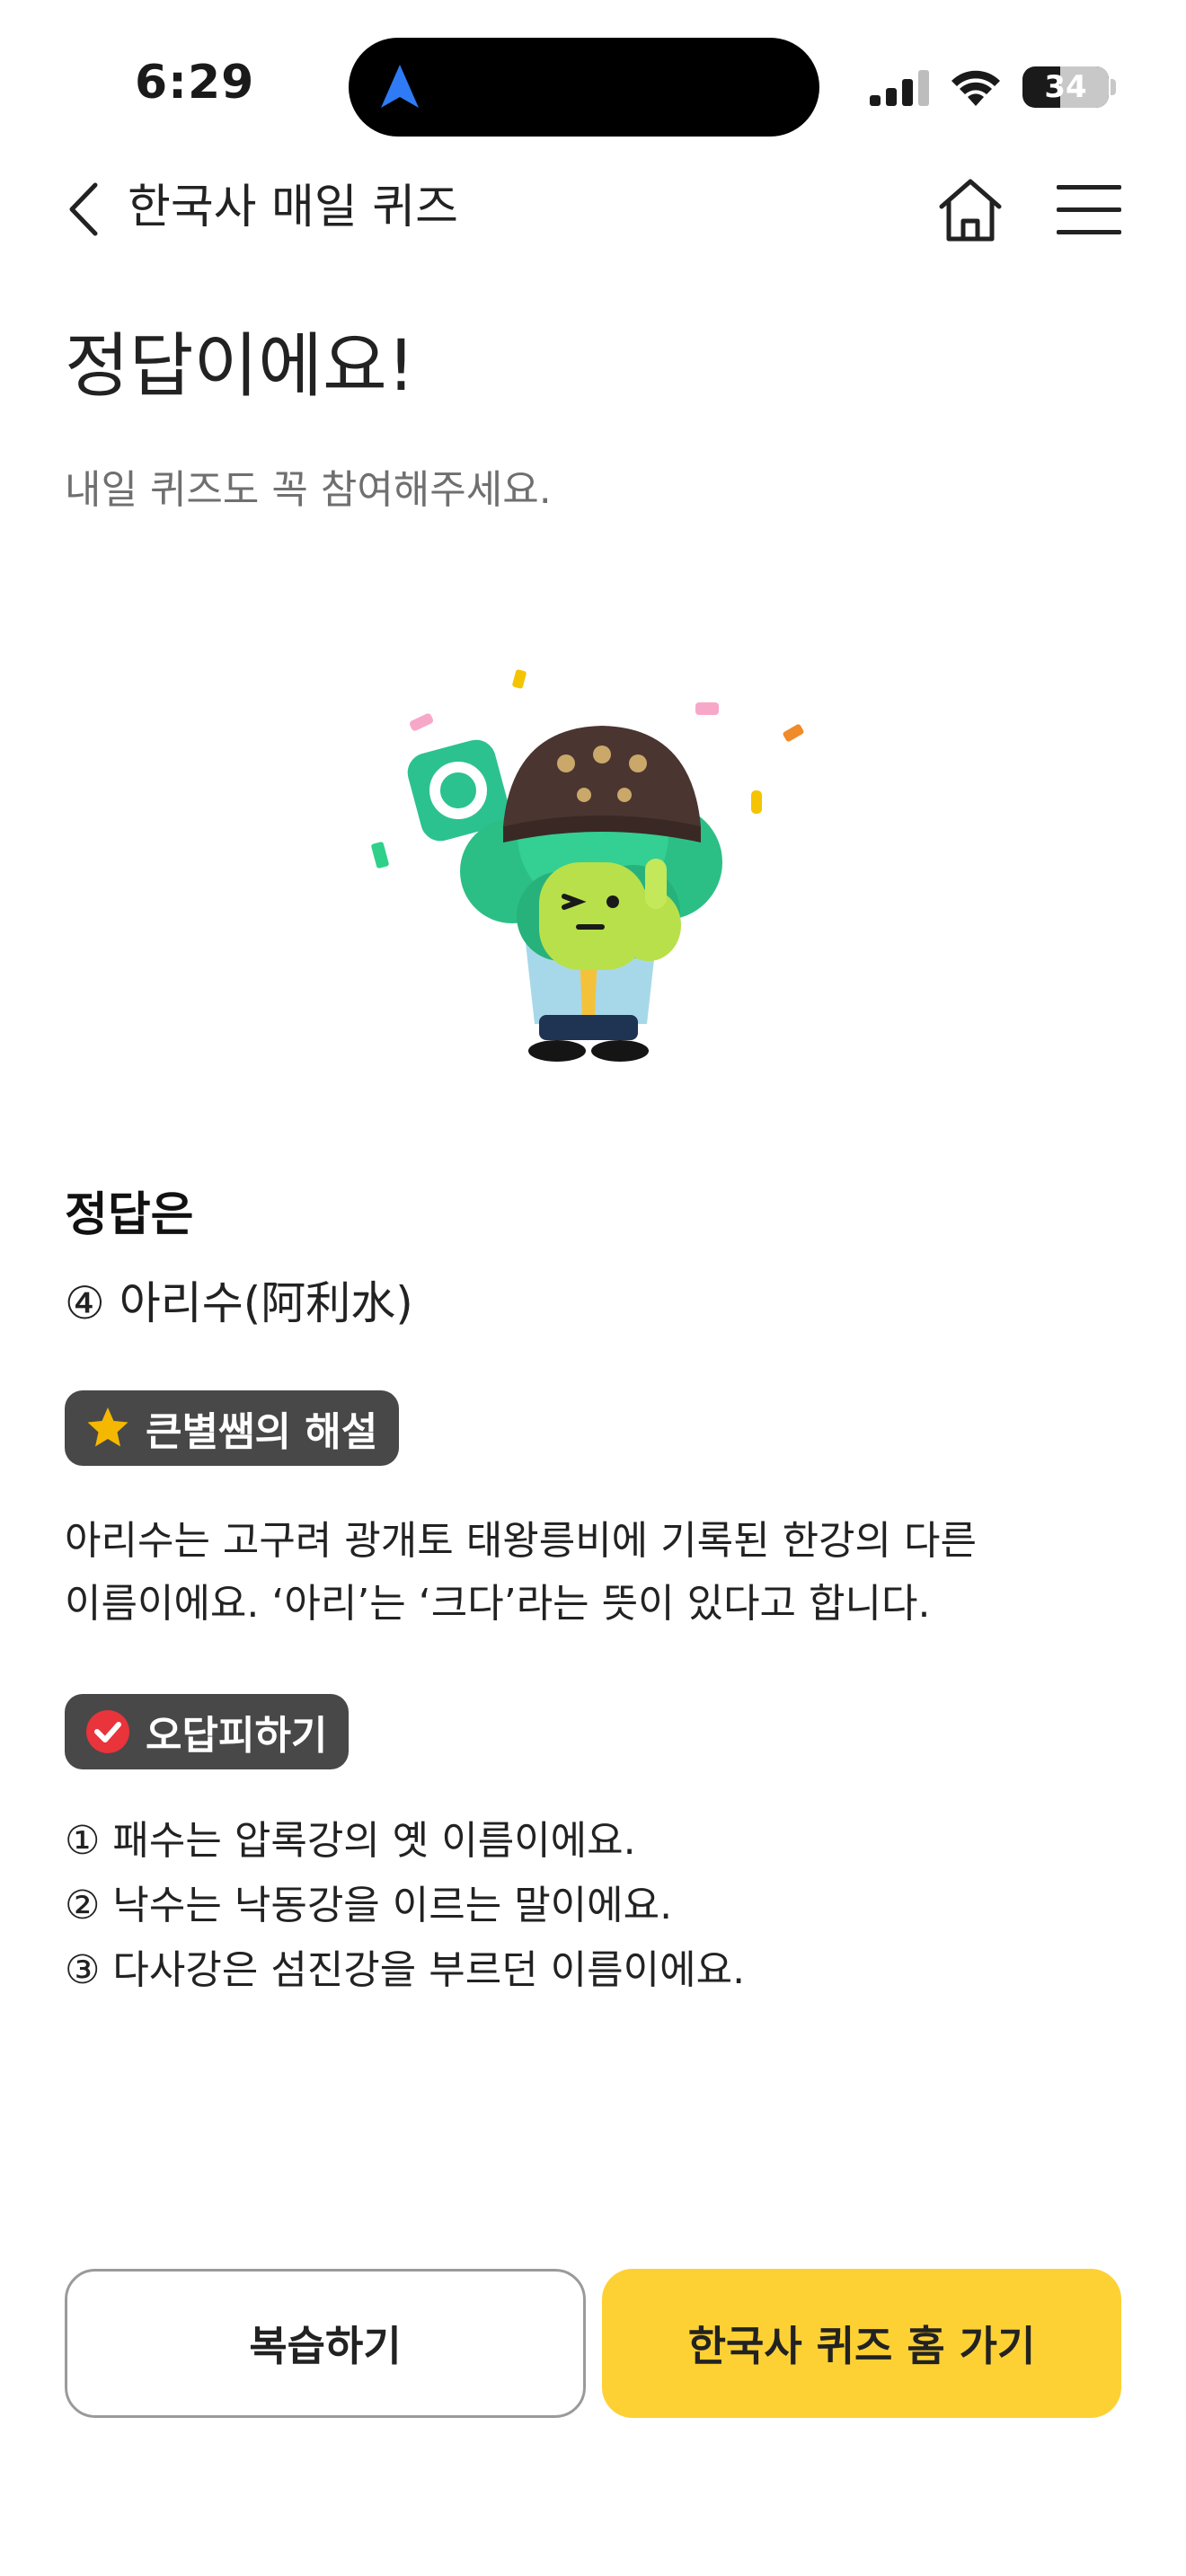  I want to click on wrong-answers-tag-label: 오답피하기, so click(237, 1736).